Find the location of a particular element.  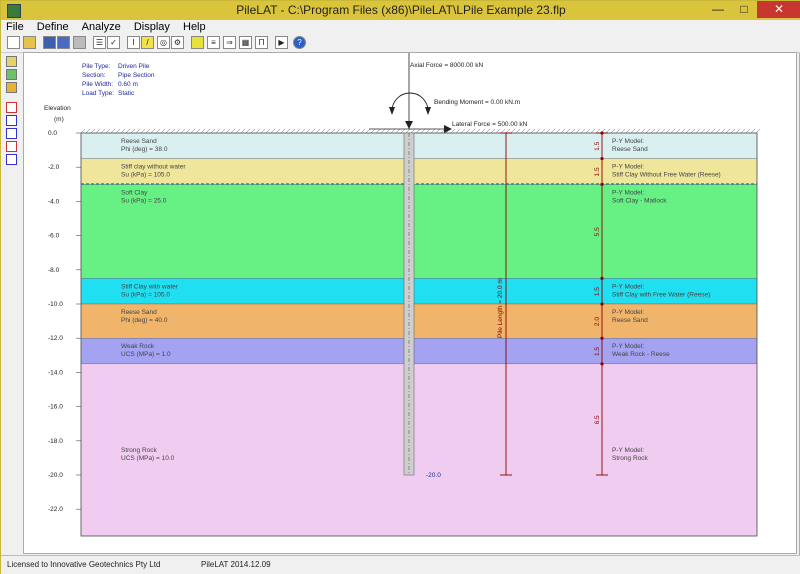

print-icon is located at coordinates (79, 42).